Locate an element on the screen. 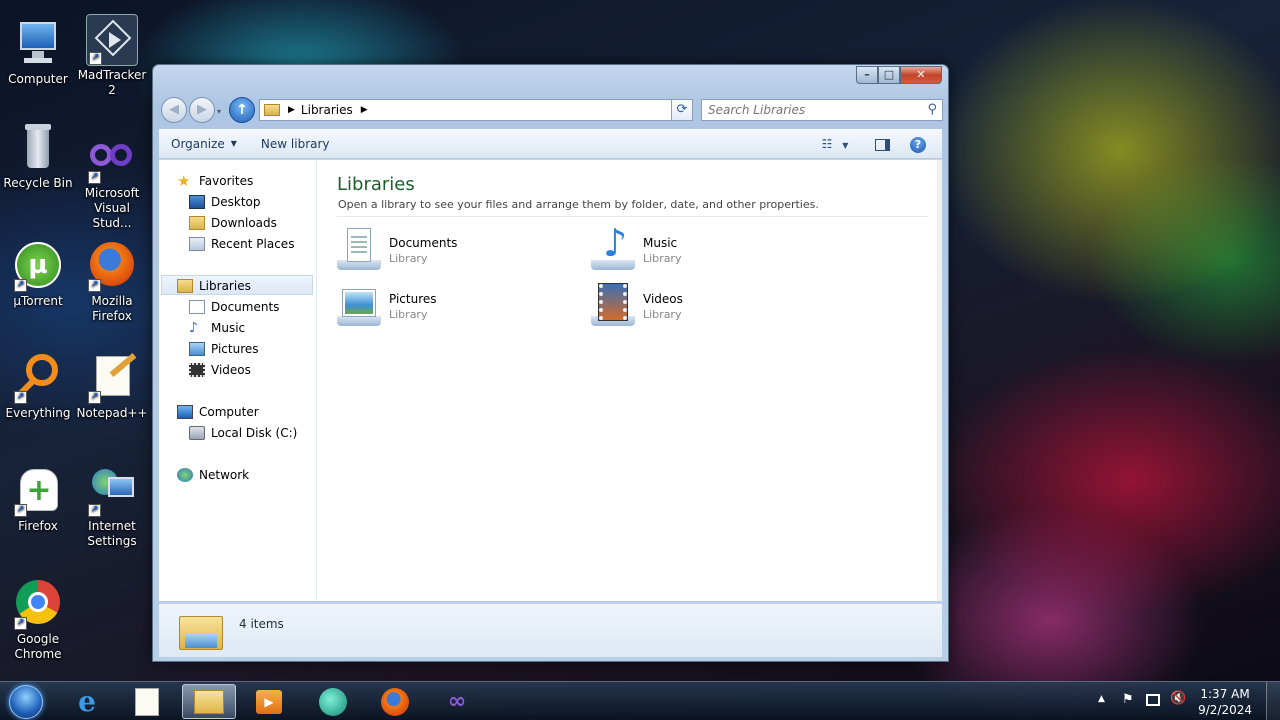 The height and width of the screenshot is (720, 1280). film-strip-icon is located at coordinates (197, 370).